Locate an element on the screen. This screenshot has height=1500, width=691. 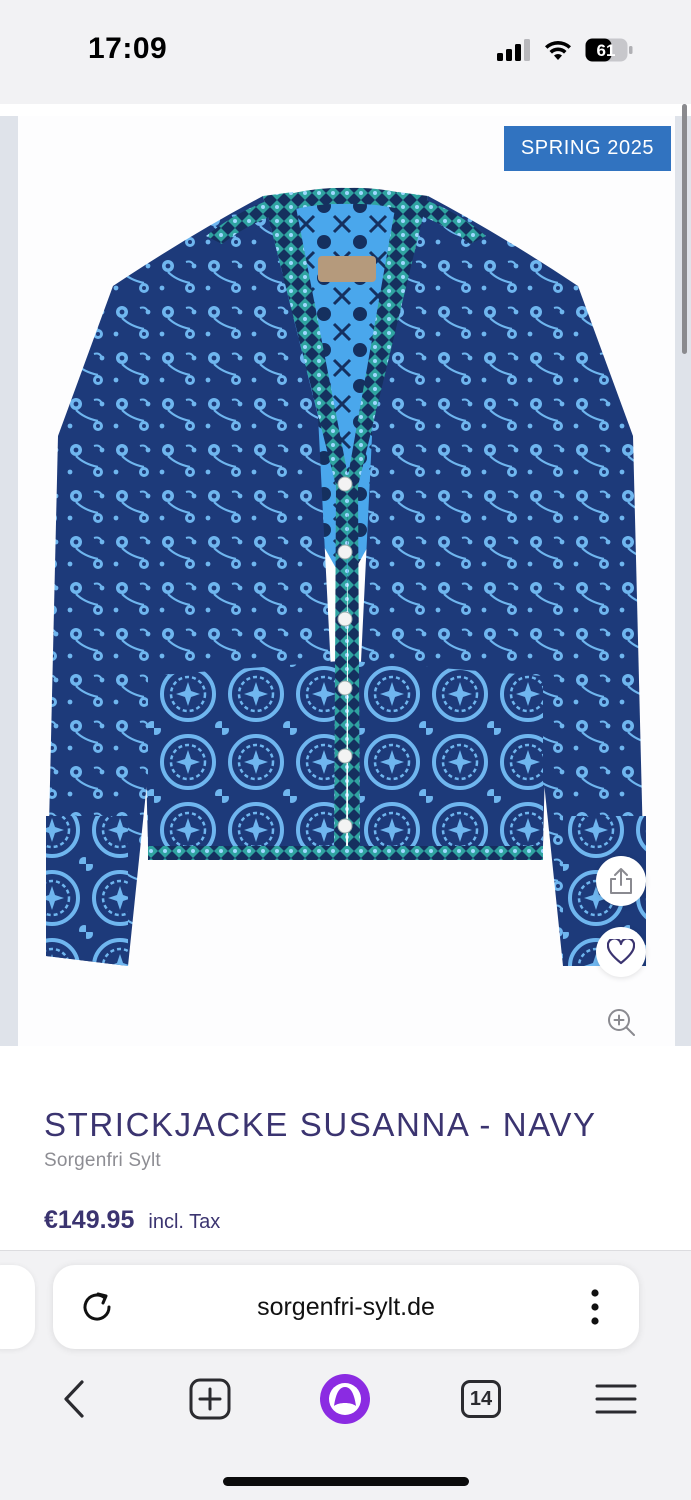
heart-icon is located at coordinates (621, 952).